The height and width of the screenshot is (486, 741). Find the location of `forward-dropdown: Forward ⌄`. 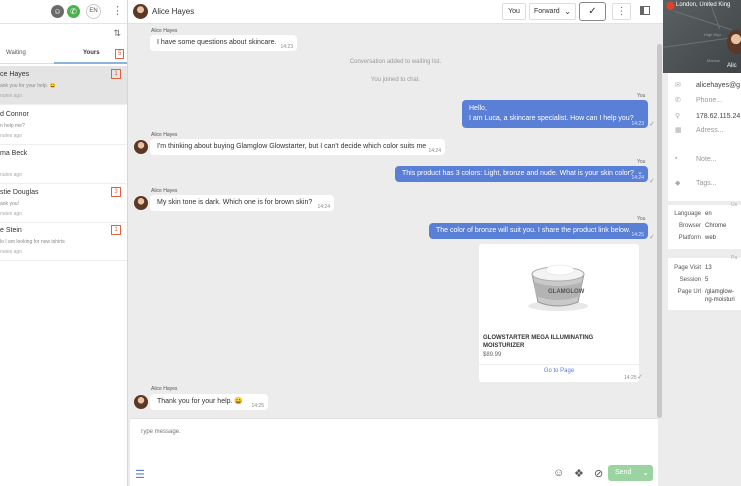

forward-dropdown: Forward ⌄ is located at coordinates (552, 11).